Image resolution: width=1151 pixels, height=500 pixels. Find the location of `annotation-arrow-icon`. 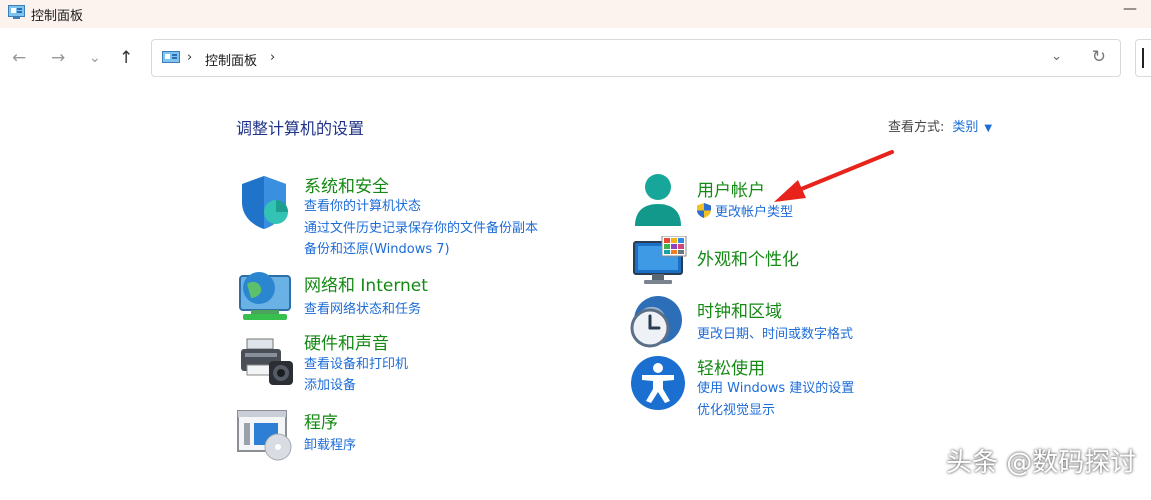

annotation-arrow-icon is located at coordinates (834, 176).